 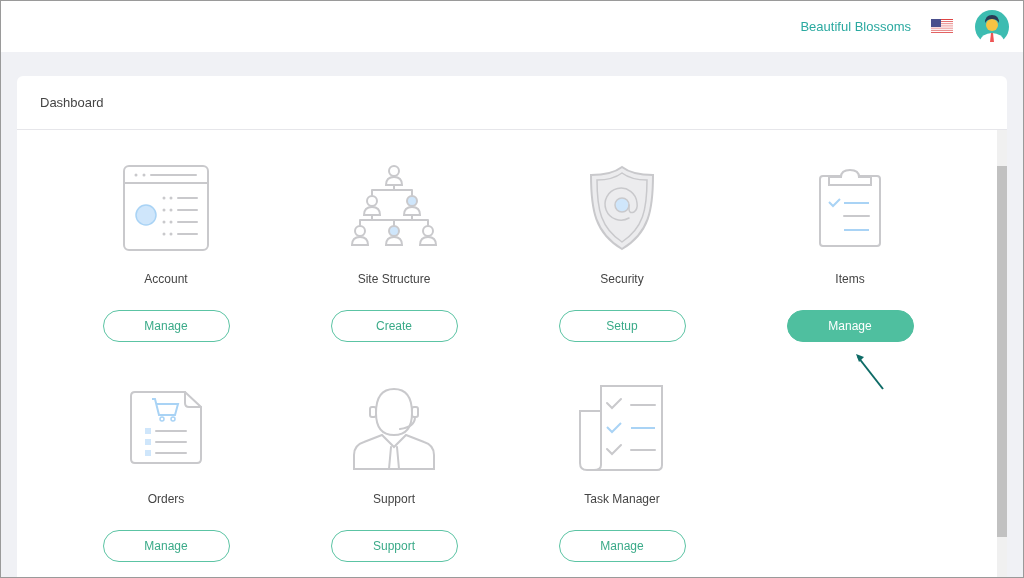 I want to click on flag-icon, so click(x=942, y=26).